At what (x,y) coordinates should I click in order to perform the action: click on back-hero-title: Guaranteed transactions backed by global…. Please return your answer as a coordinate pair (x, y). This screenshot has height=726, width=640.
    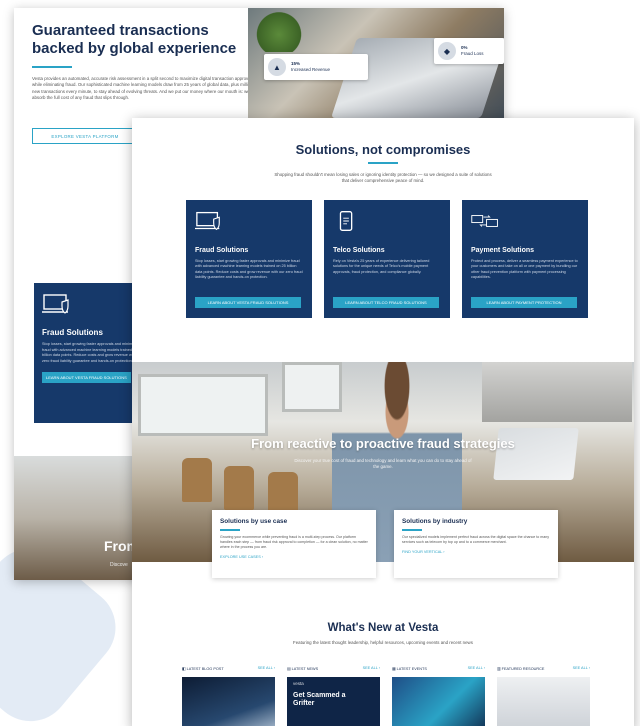
    Looking at the image, I should click on (134, 39).